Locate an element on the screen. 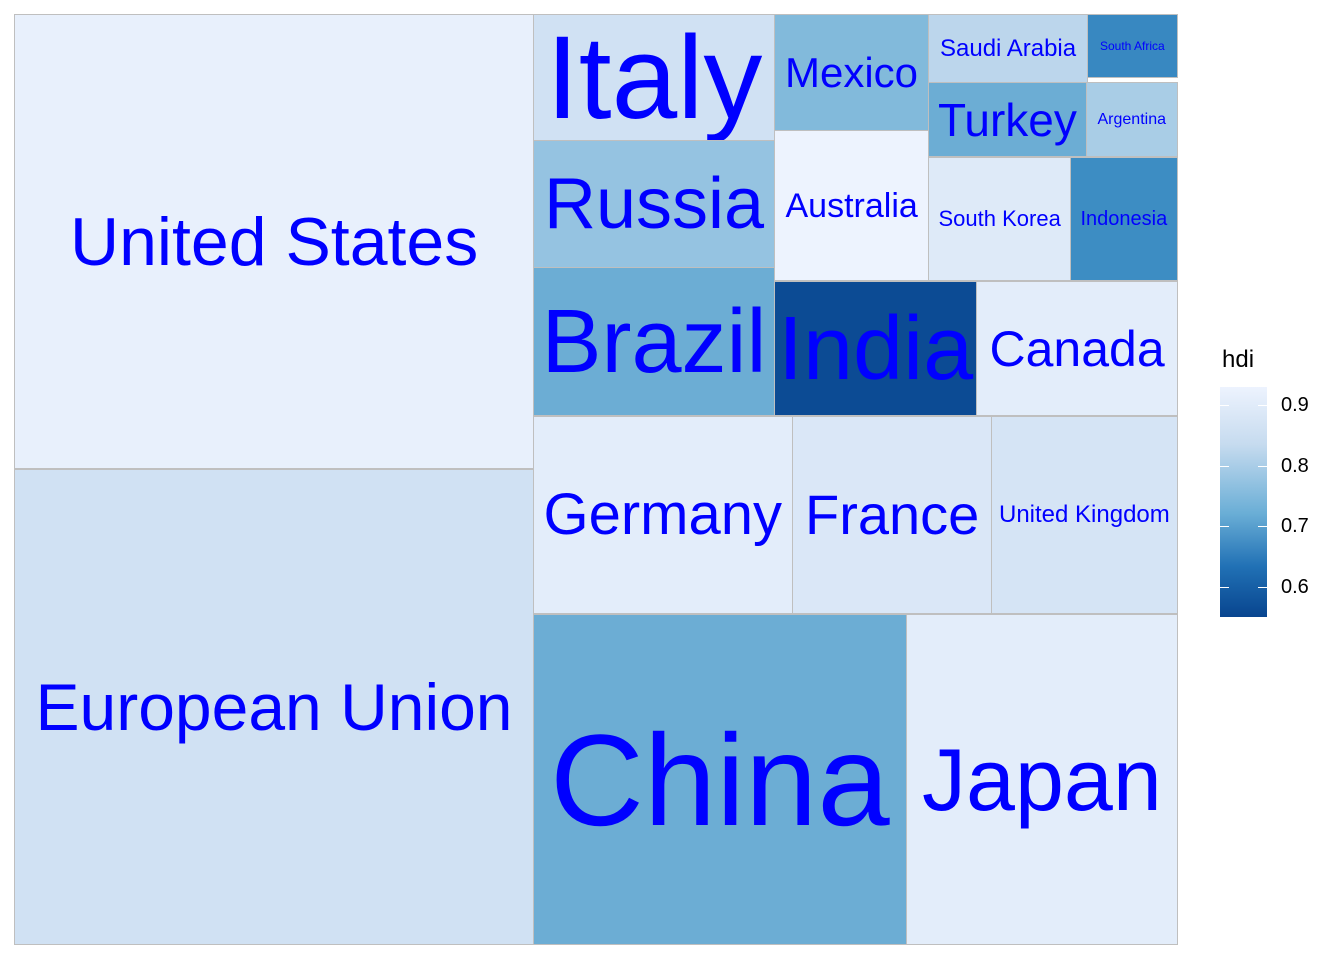  tile-label: United States is located at coordinates (274, 241).